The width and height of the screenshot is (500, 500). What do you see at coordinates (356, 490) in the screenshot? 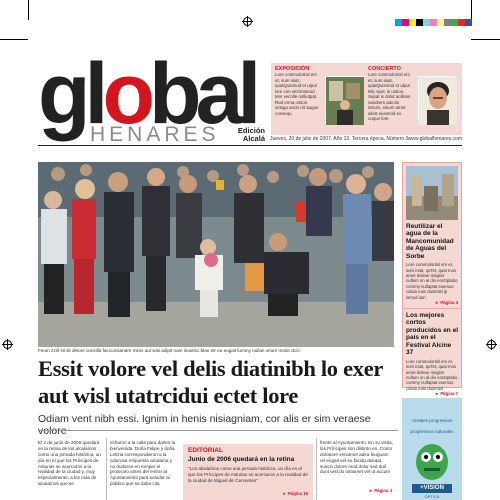
I see `article-page-link: ► Página 4` at bounding box center [356, 490].